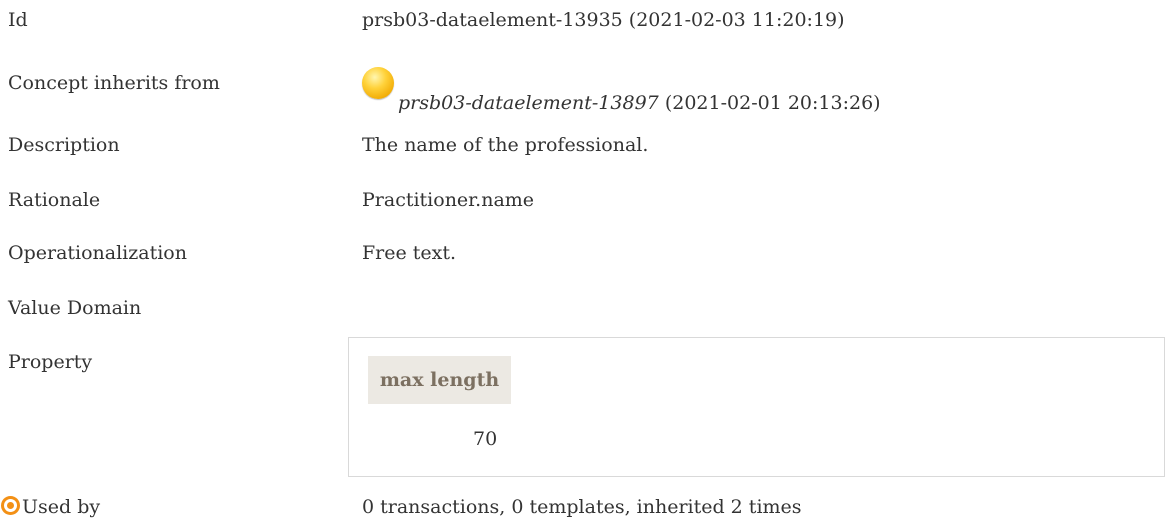 Image resolution: width=1171 pixels, height=522 pixels. Describe the element at coordinates (61, 507) in the screenshot. I see `used-by-label: Used by` at that location.